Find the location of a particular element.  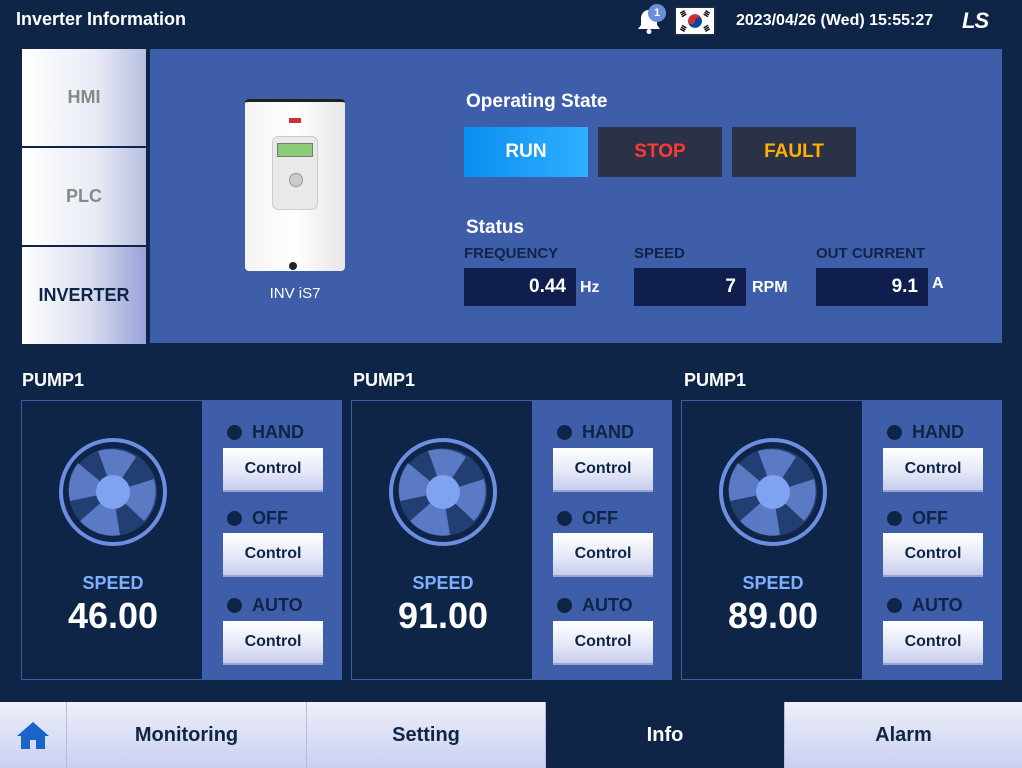

run-state-indicator: RUN is located at coordinates (526, 152).